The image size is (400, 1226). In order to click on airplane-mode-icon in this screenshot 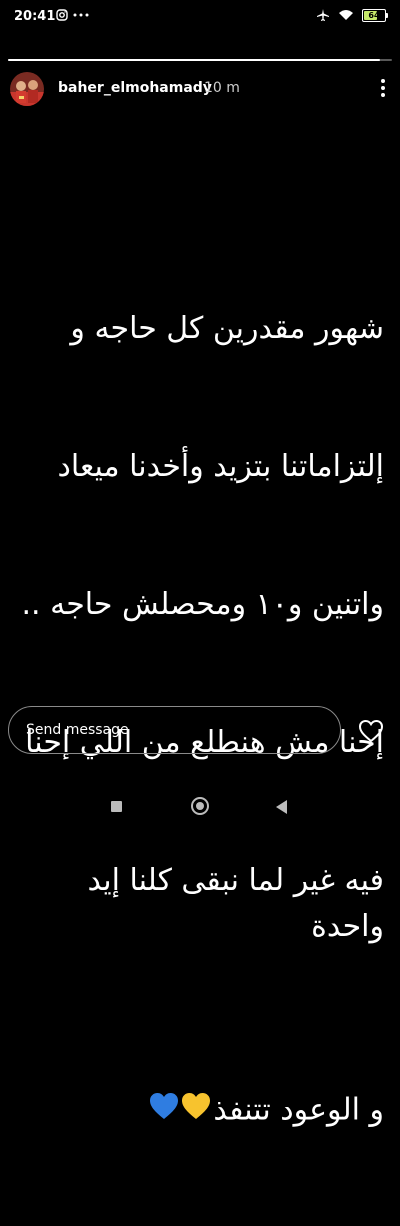, I will do `click(323, 15)`.